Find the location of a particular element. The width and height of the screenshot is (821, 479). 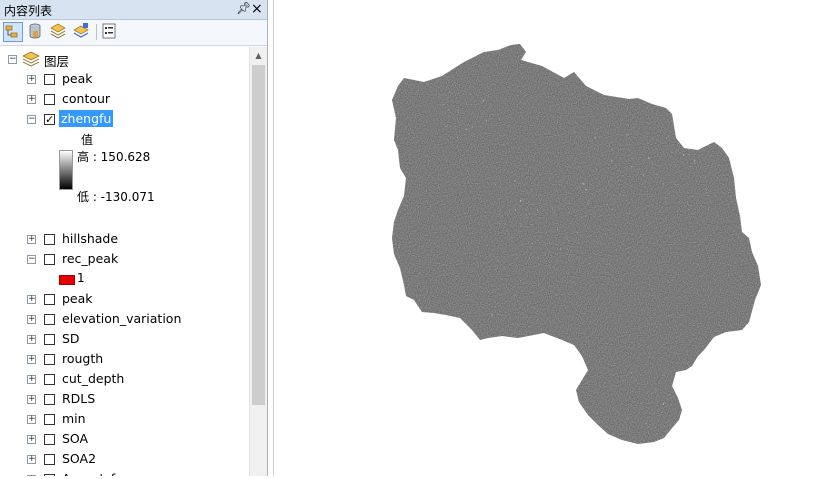

layer-row: + SD is located at coordinates (125, 339).